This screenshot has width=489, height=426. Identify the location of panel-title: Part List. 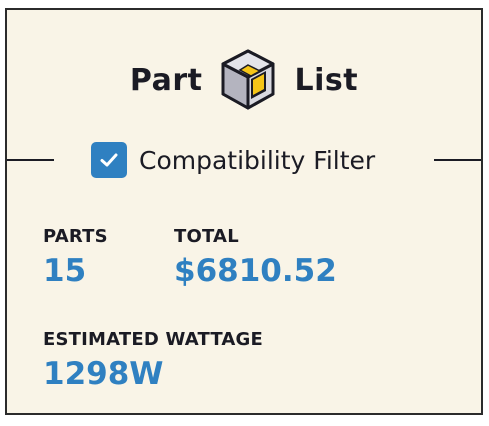
(244, 80).